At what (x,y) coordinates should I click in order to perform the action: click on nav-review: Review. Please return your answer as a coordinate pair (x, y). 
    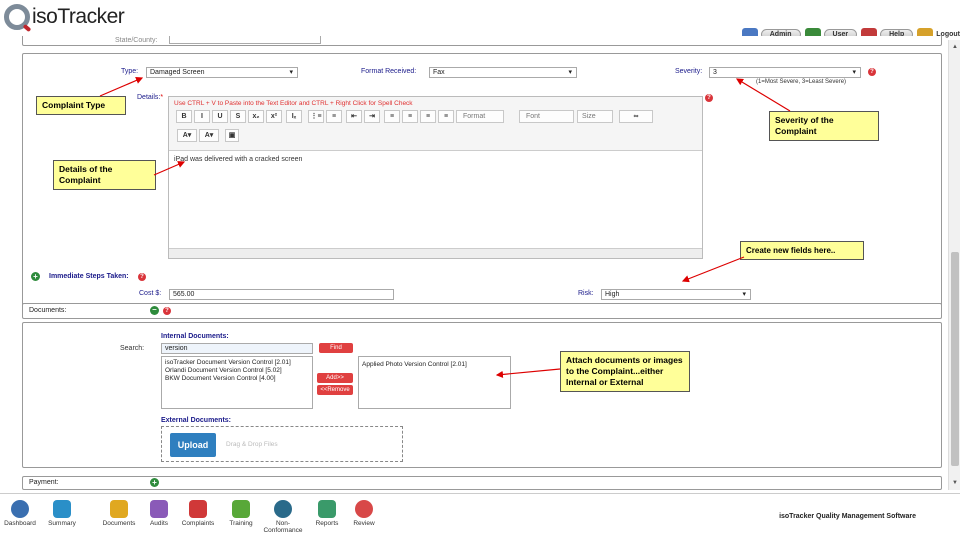
    Looking at the image, I should click on (364, 513).